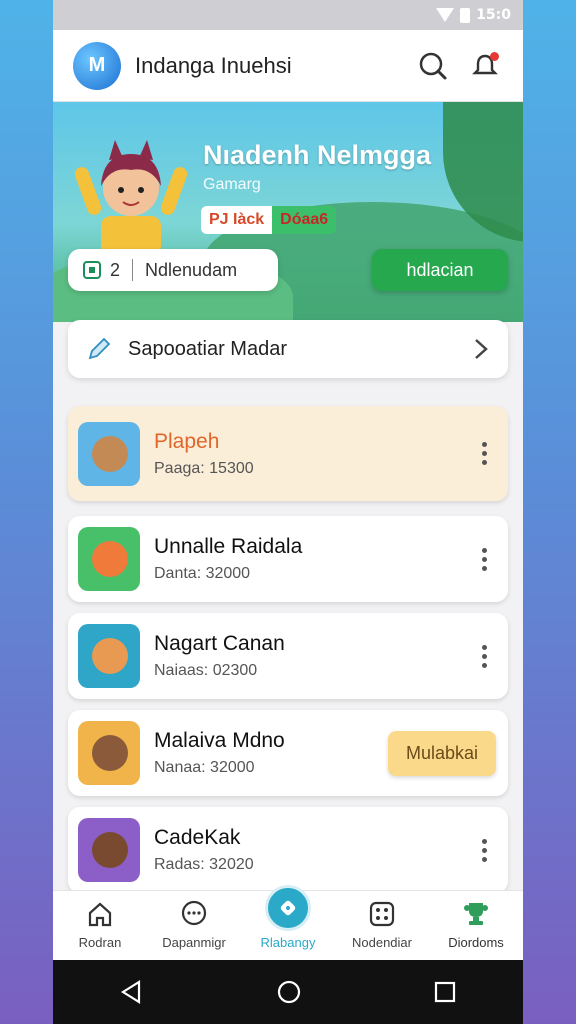 Image resolution: width=576 pixels, height=1024 pixels. I want to click on hero-chip-left: PJ Iàck, so click(237, 220).